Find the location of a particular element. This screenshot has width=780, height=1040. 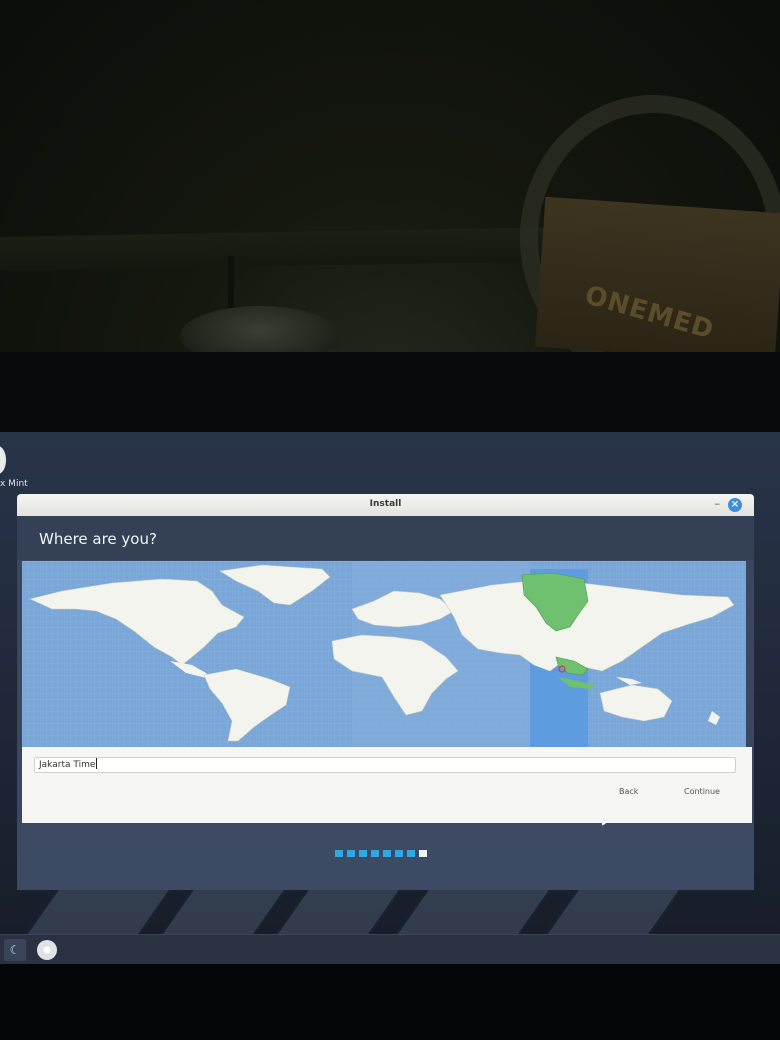

back-button: Back is located at coordinates (628, 791).